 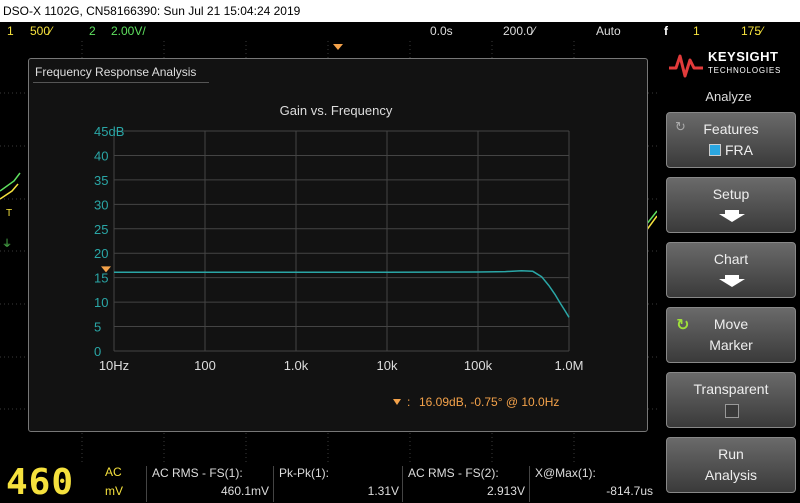 I want to click on chart-label: Chart, so click(x=731, y=259).